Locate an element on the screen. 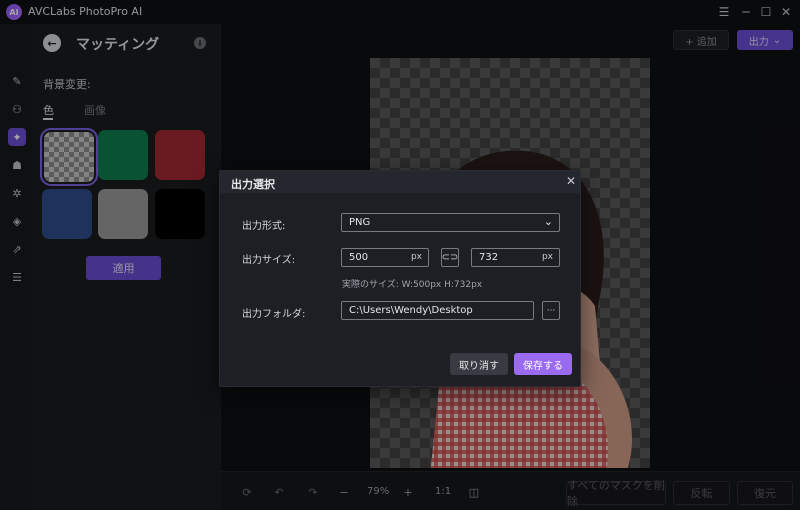  actual-size-text: 実際のサイズ: W:500px H:732px is located at coordinates (412, 285).